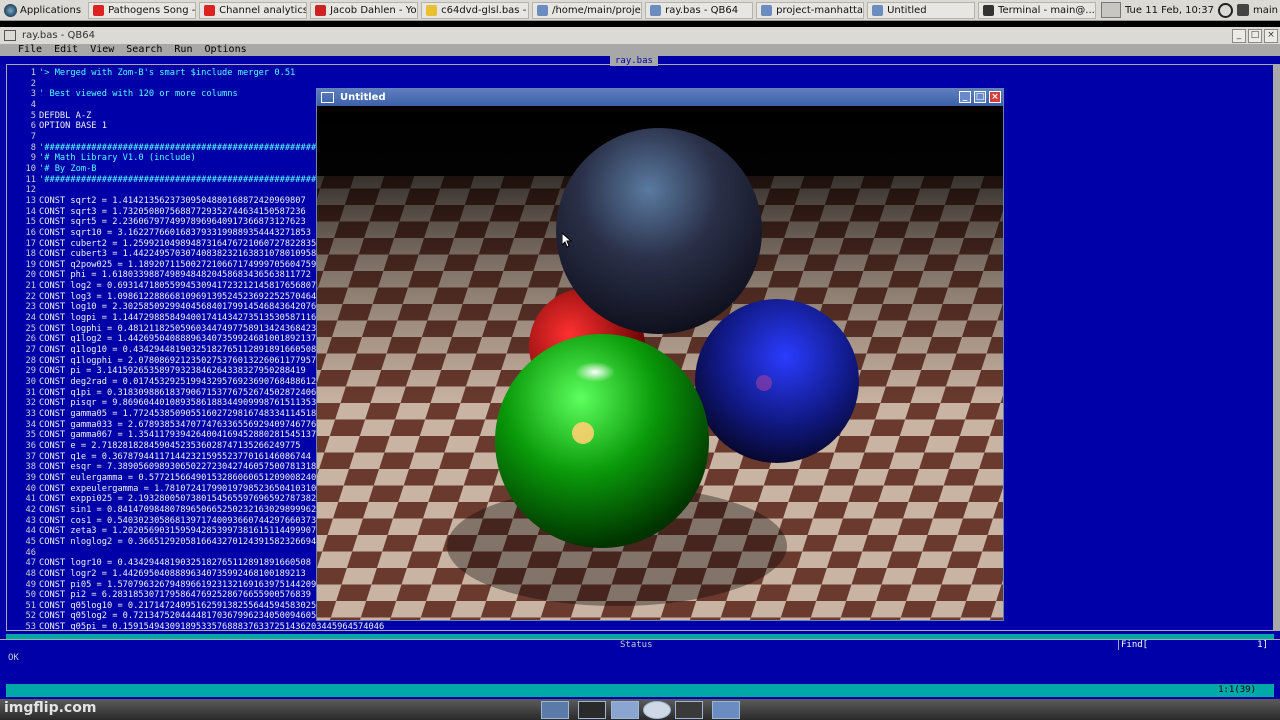 Image resolution: width=1280 pixels, height=720 pixels. I want to click on line-number: 27, so click(30, 350).